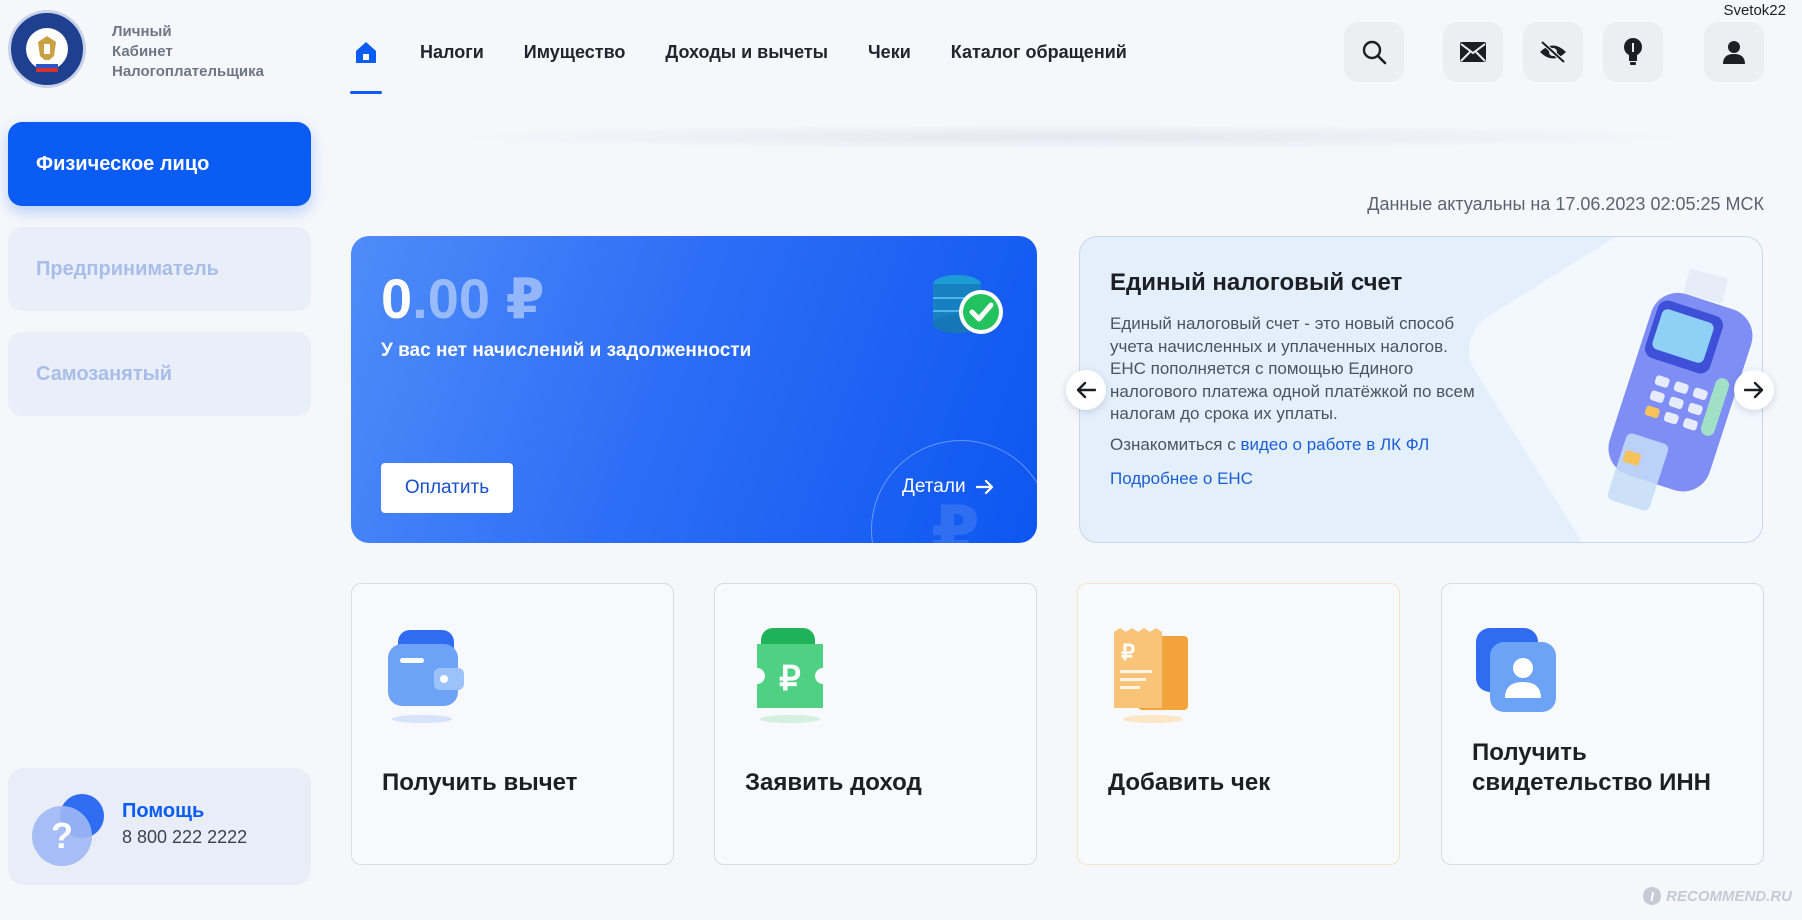 Image resolution: width=1802 pixels, height=920 pixels. What do you see at coordinates (1151, 675) in the screenshot?
I see `receipt-icon: ₽` at bounding box center [1151, 675].